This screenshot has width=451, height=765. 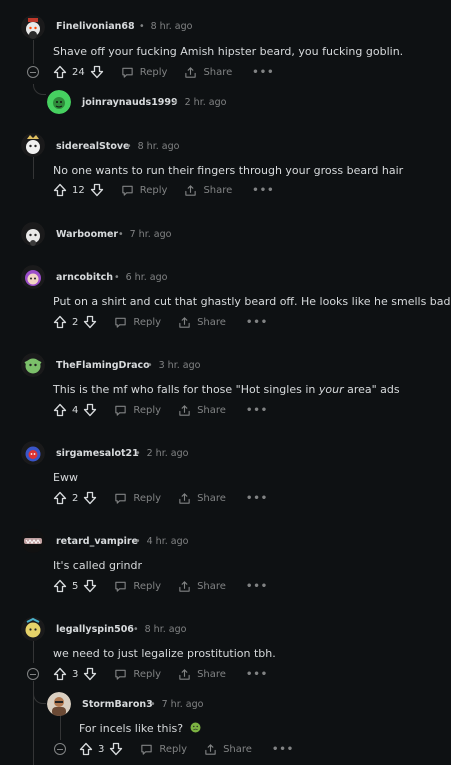 I want to click on vote-controls: 12, so click(x=78, y=190).